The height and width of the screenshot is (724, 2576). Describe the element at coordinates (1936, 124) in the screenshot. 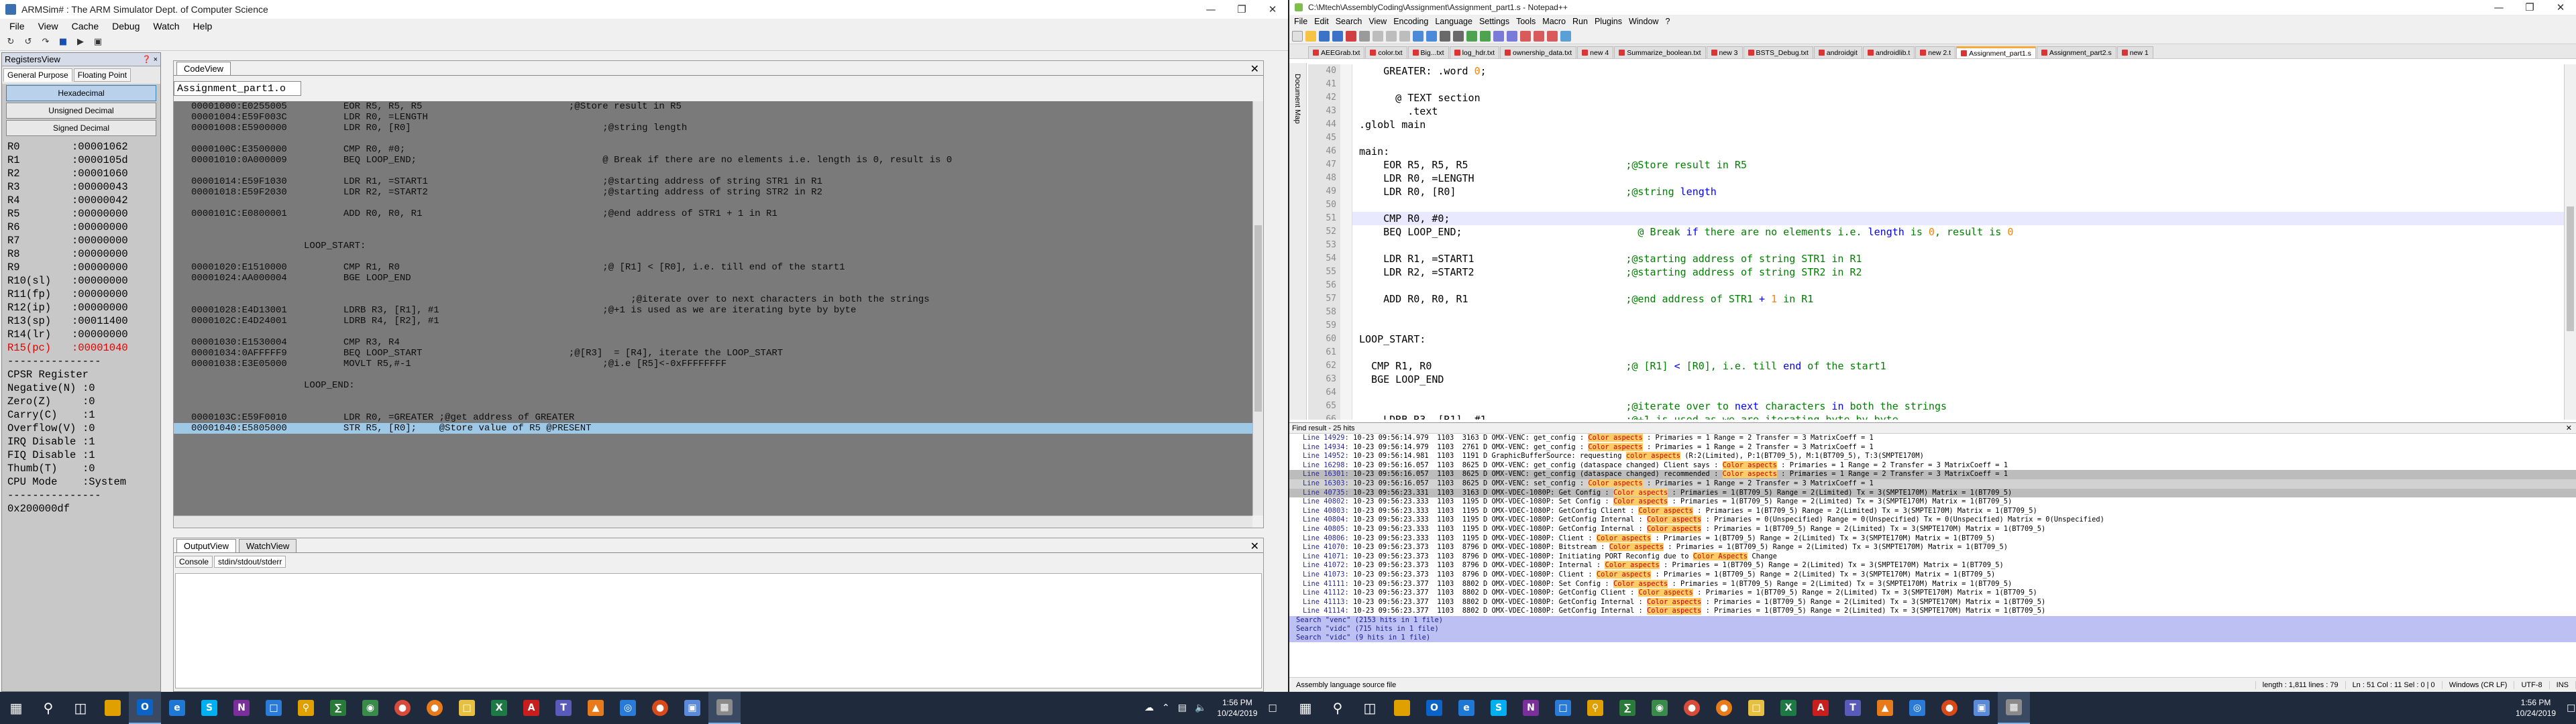

I see `editor-line: 44 .globl main` at that location.